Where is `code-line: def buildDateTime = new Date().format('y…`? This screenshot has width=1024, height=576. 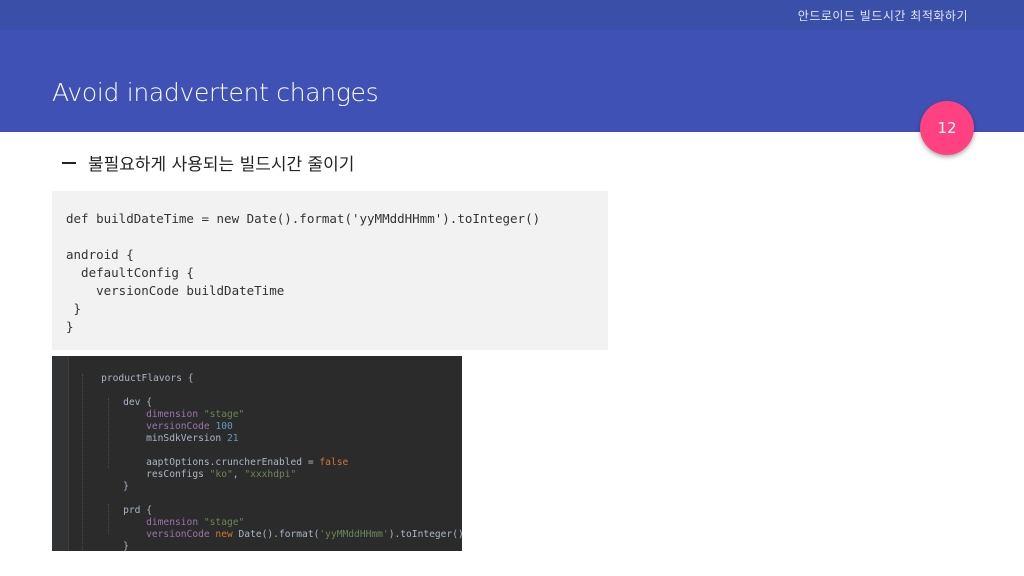
code-line: def buildDateTime = new Date().format('y… is located at coordinates (303, 218).